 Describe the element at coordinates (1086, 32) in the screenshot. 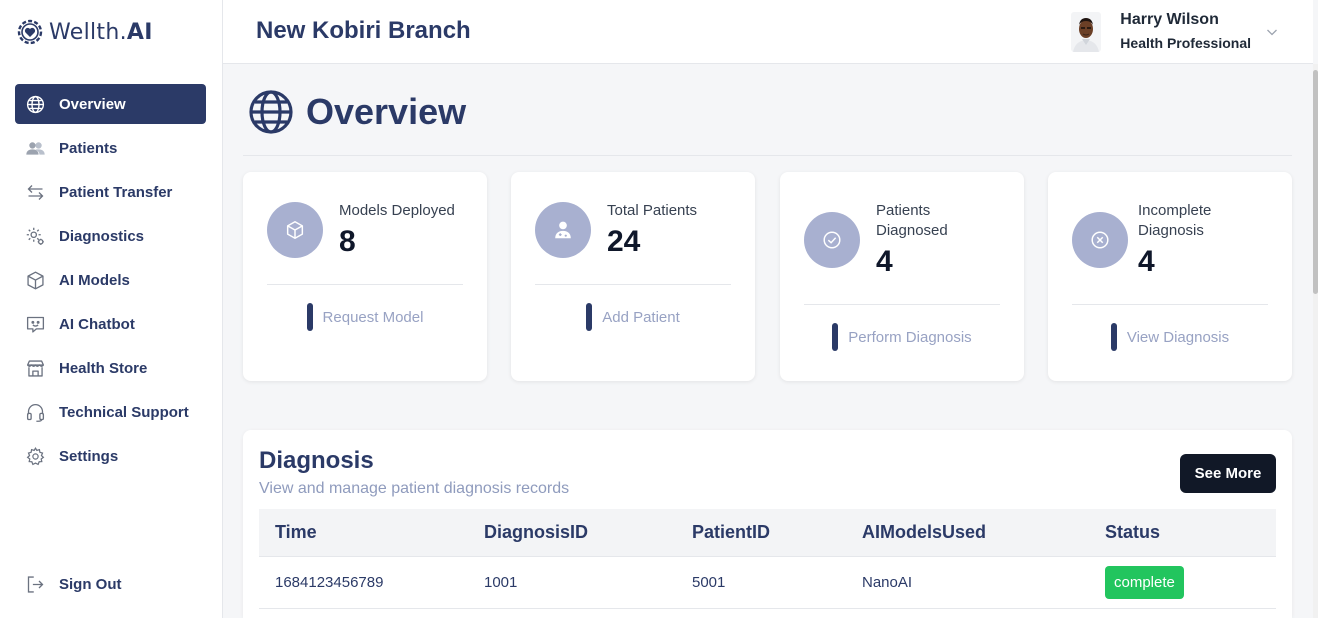

I see `avatar` at that location.